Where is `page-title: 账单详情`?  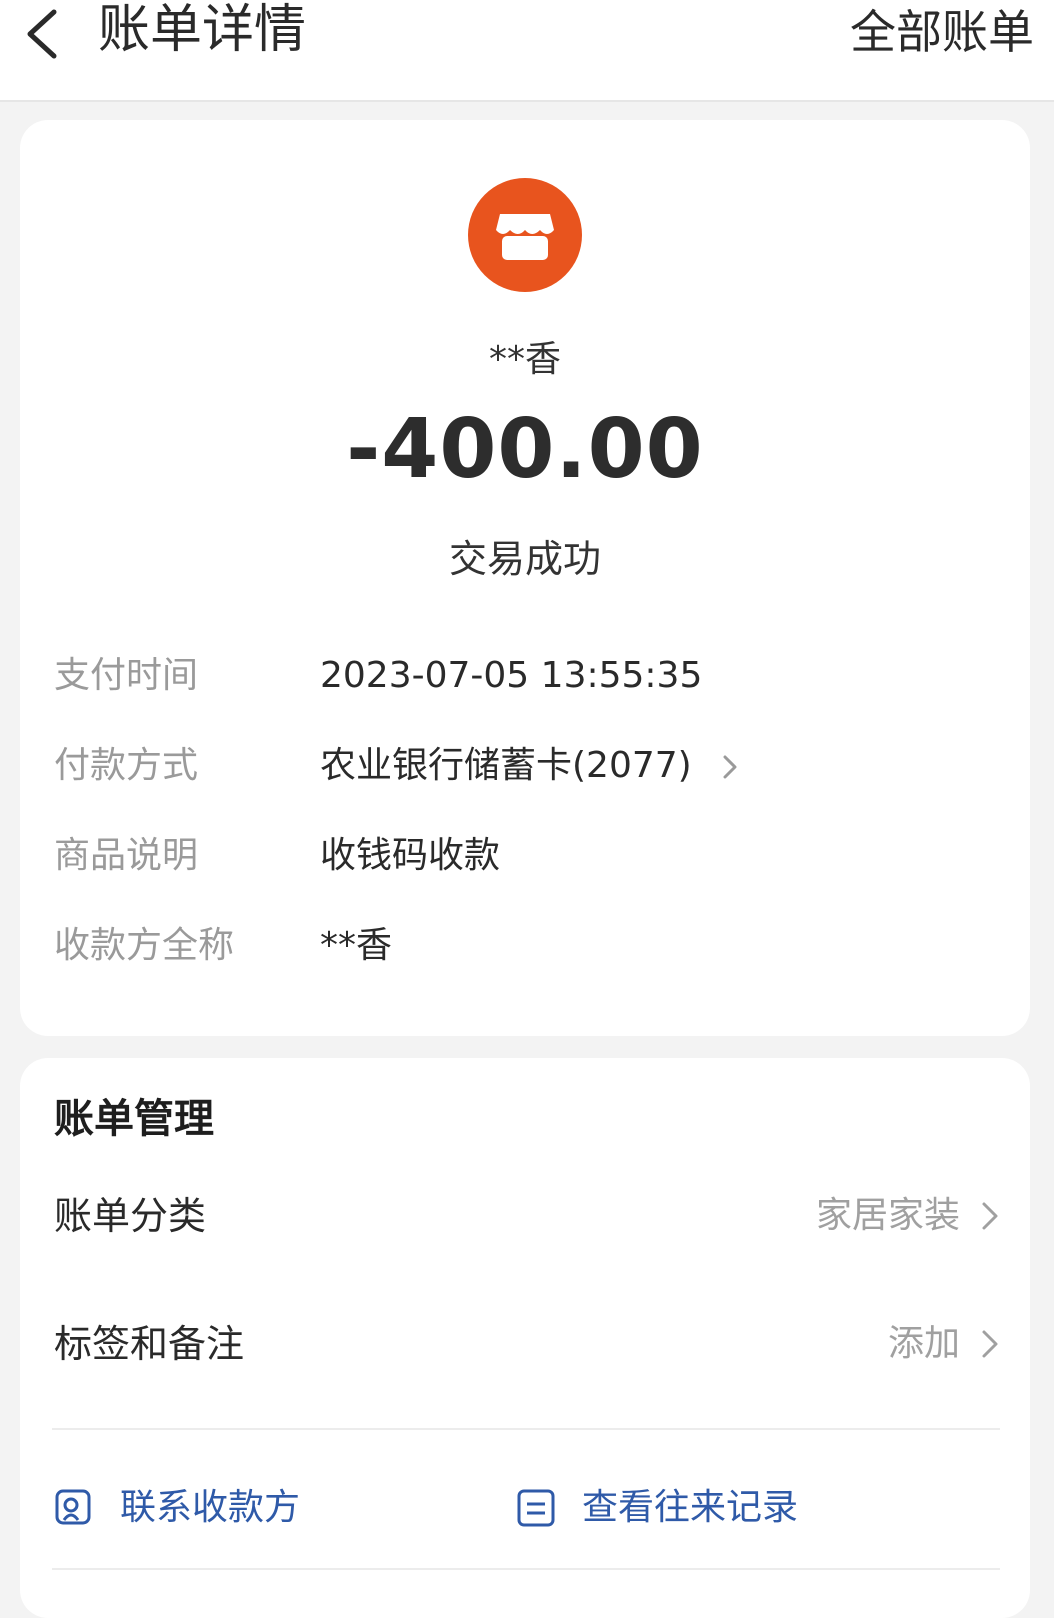 page-title: 账单详情 is located at coordinates (202, 30).